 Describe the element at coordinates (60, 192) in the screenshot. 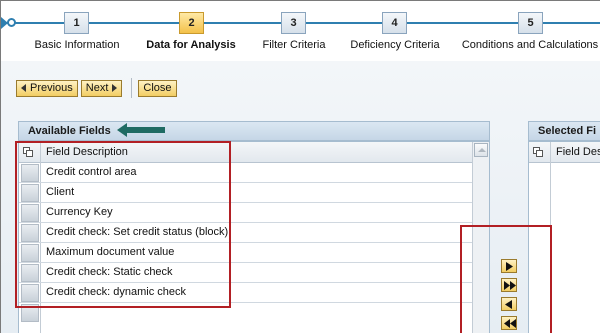

I see `field-description-cell: Client` at that location.